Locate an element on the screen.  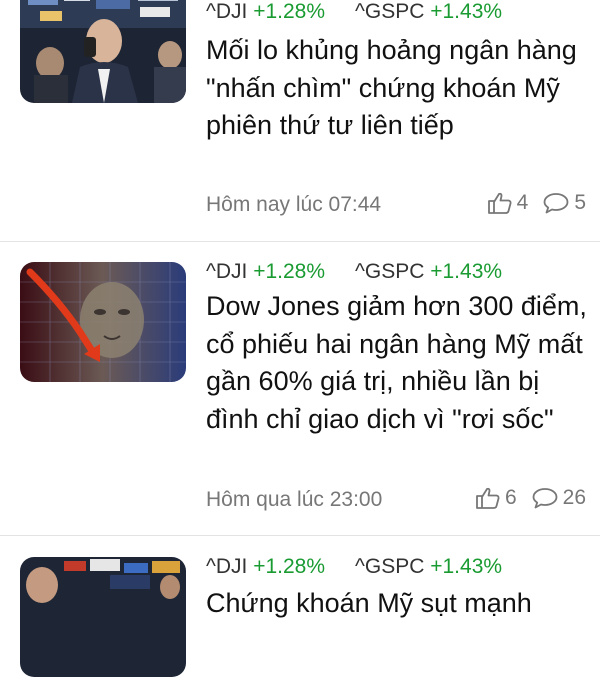
comment-count: 26 is located at coordinates (574, 497).